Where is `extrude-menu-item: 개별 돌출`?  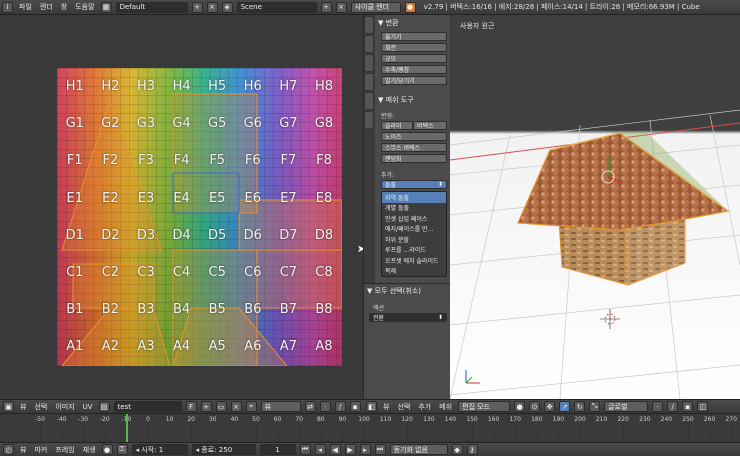
extrude-menu-item: 개별 돌출 is located at coordinates (414, 208).